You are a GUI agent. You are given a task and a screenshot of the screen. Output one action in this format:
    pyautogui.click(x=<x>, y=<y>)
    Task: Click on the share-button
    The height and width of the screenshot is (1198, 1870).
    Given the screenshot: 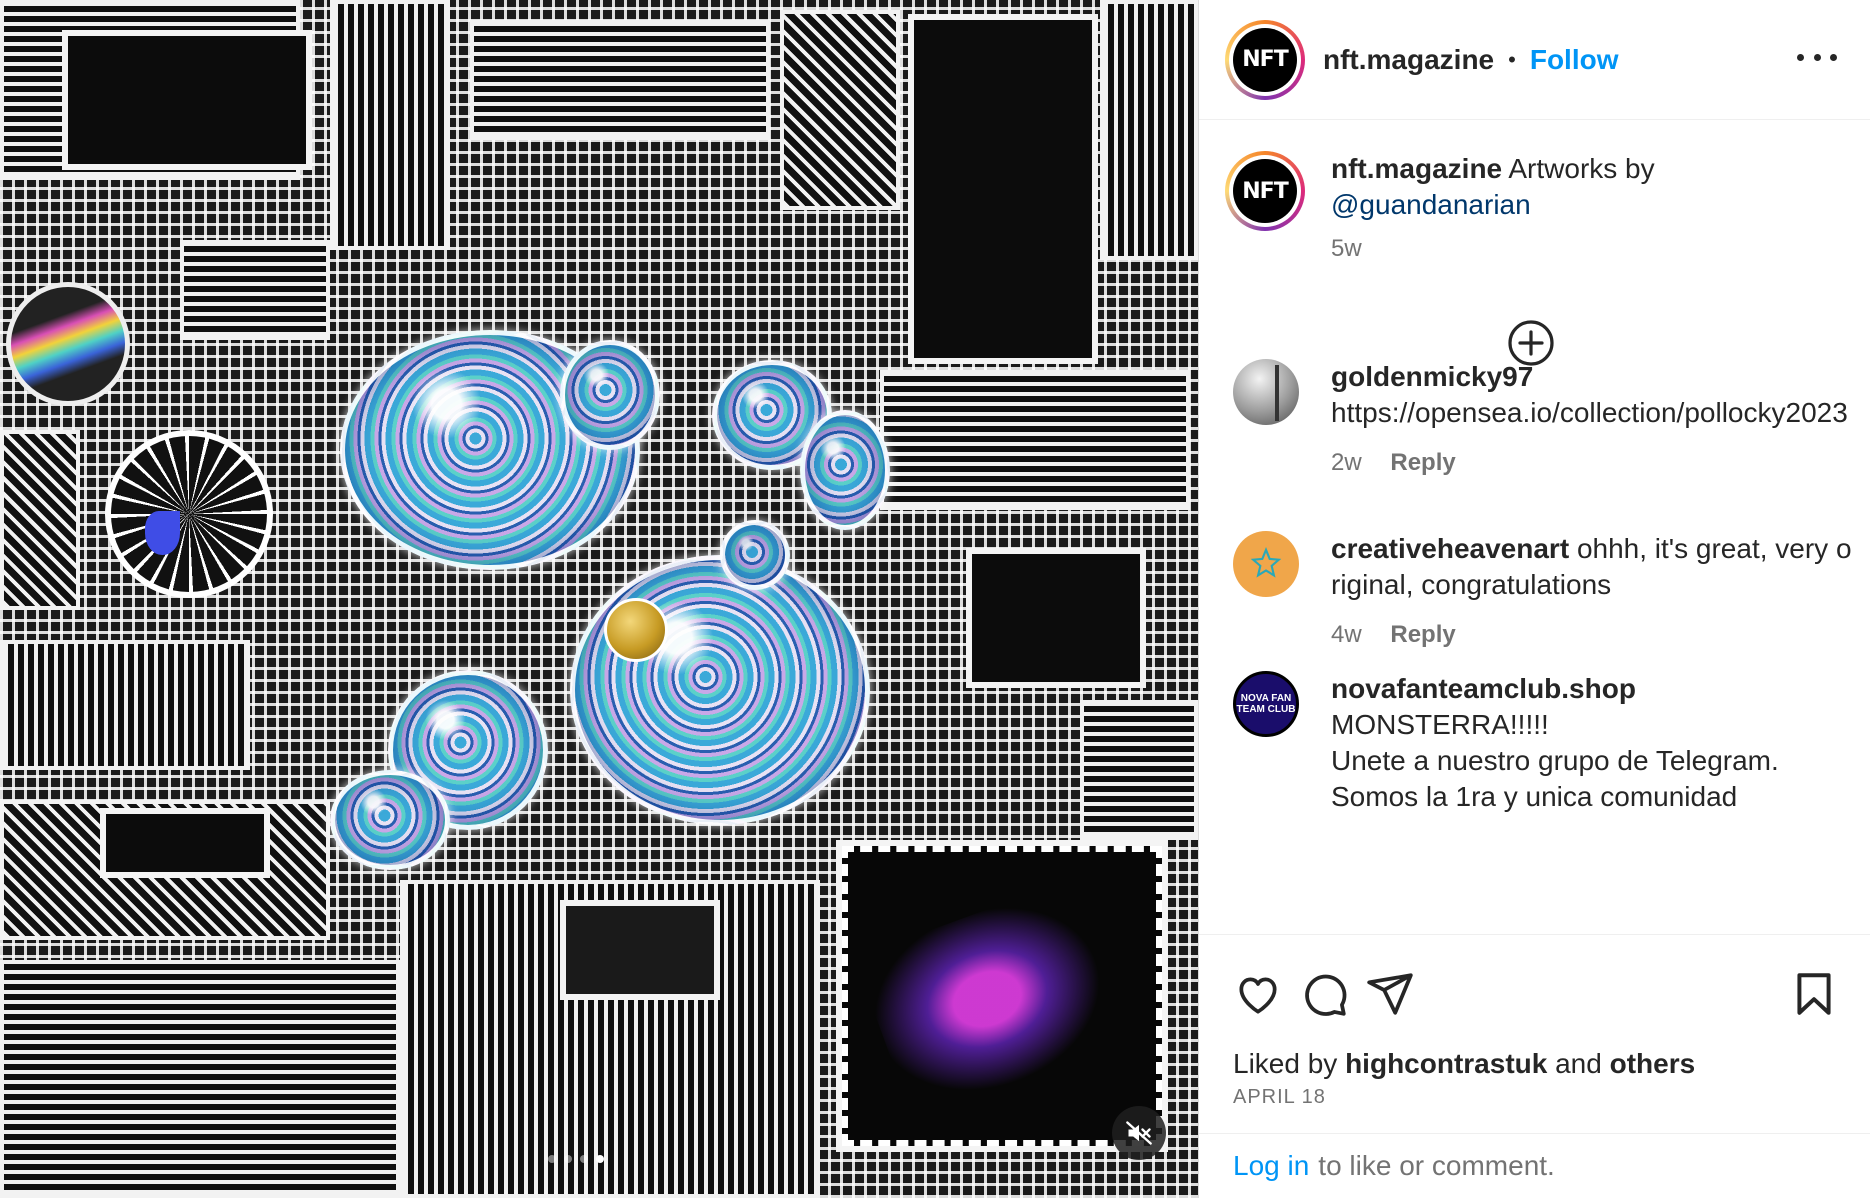 What is the action you would take?
    pyautogui.click(x=1391, y=995)
    